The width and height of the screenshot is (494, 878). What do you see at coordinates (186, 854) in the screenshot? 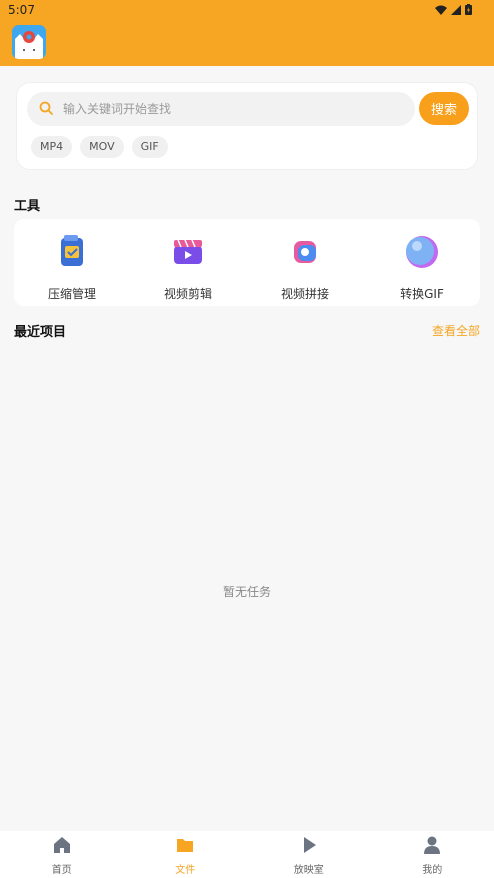
I see `nav-files: 文件` at bounding box center [186, 854].